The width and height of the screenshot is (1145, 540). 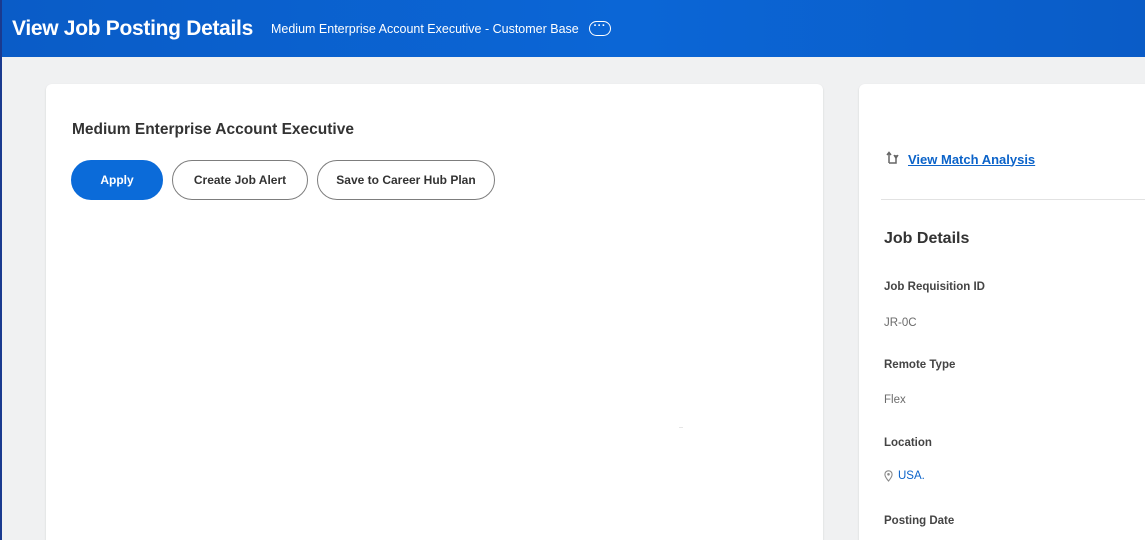 I want to click on job-requisition-value: JR-0C, so click(x=900, y=323).